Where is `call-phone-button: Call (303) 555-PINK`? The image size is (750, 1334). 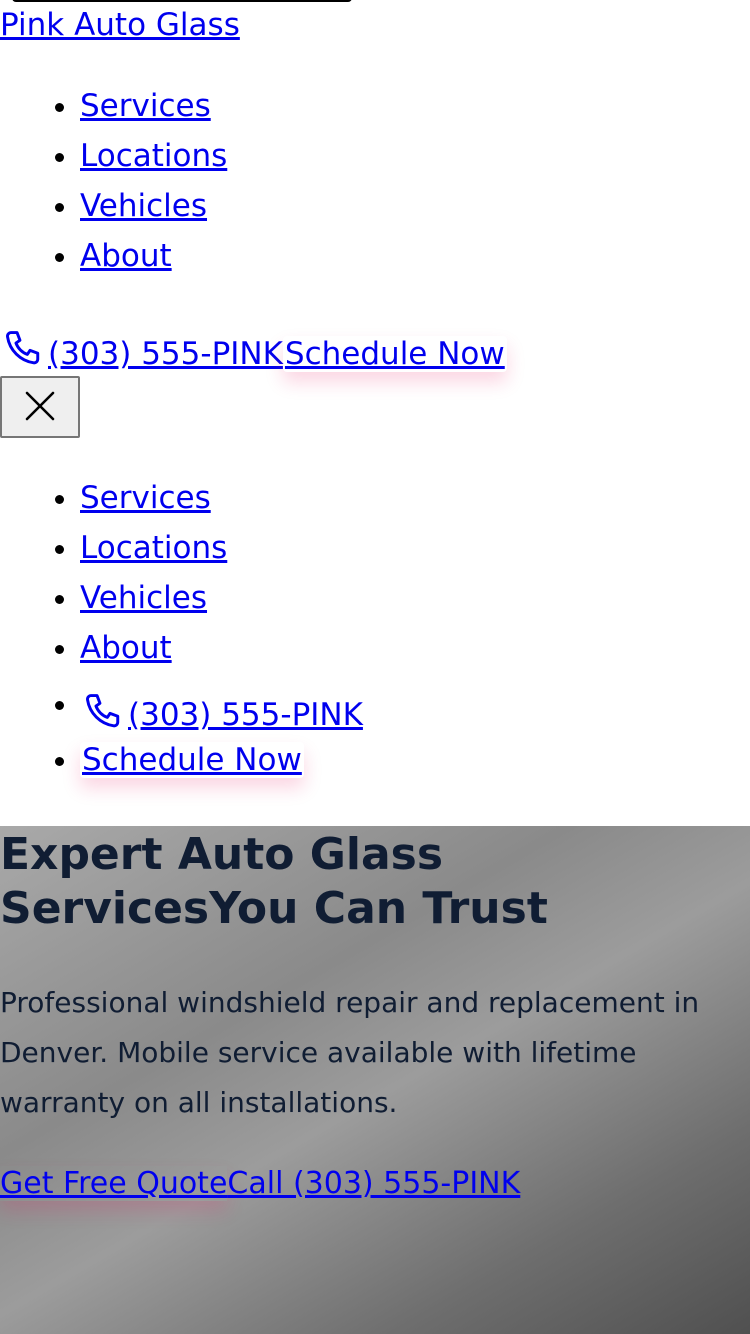
call-phone-button: Call (303) 555-PINK is located at coordinates (373, 1183).